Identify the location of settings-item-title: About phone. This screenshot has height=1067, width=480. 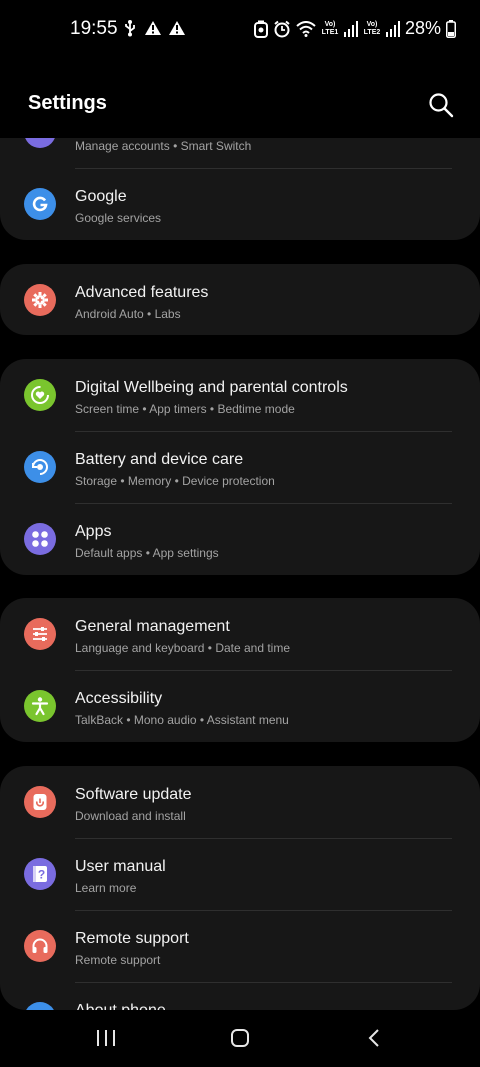
(120, 1006).